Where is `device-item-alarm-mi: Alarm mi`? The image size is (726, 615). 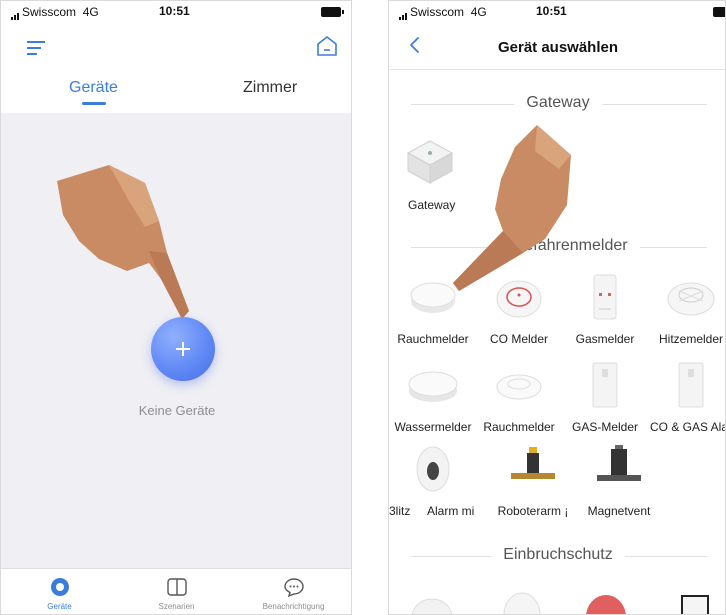
device-item-alarm-mi: Alarm mi is located at coordinates (457, 489).